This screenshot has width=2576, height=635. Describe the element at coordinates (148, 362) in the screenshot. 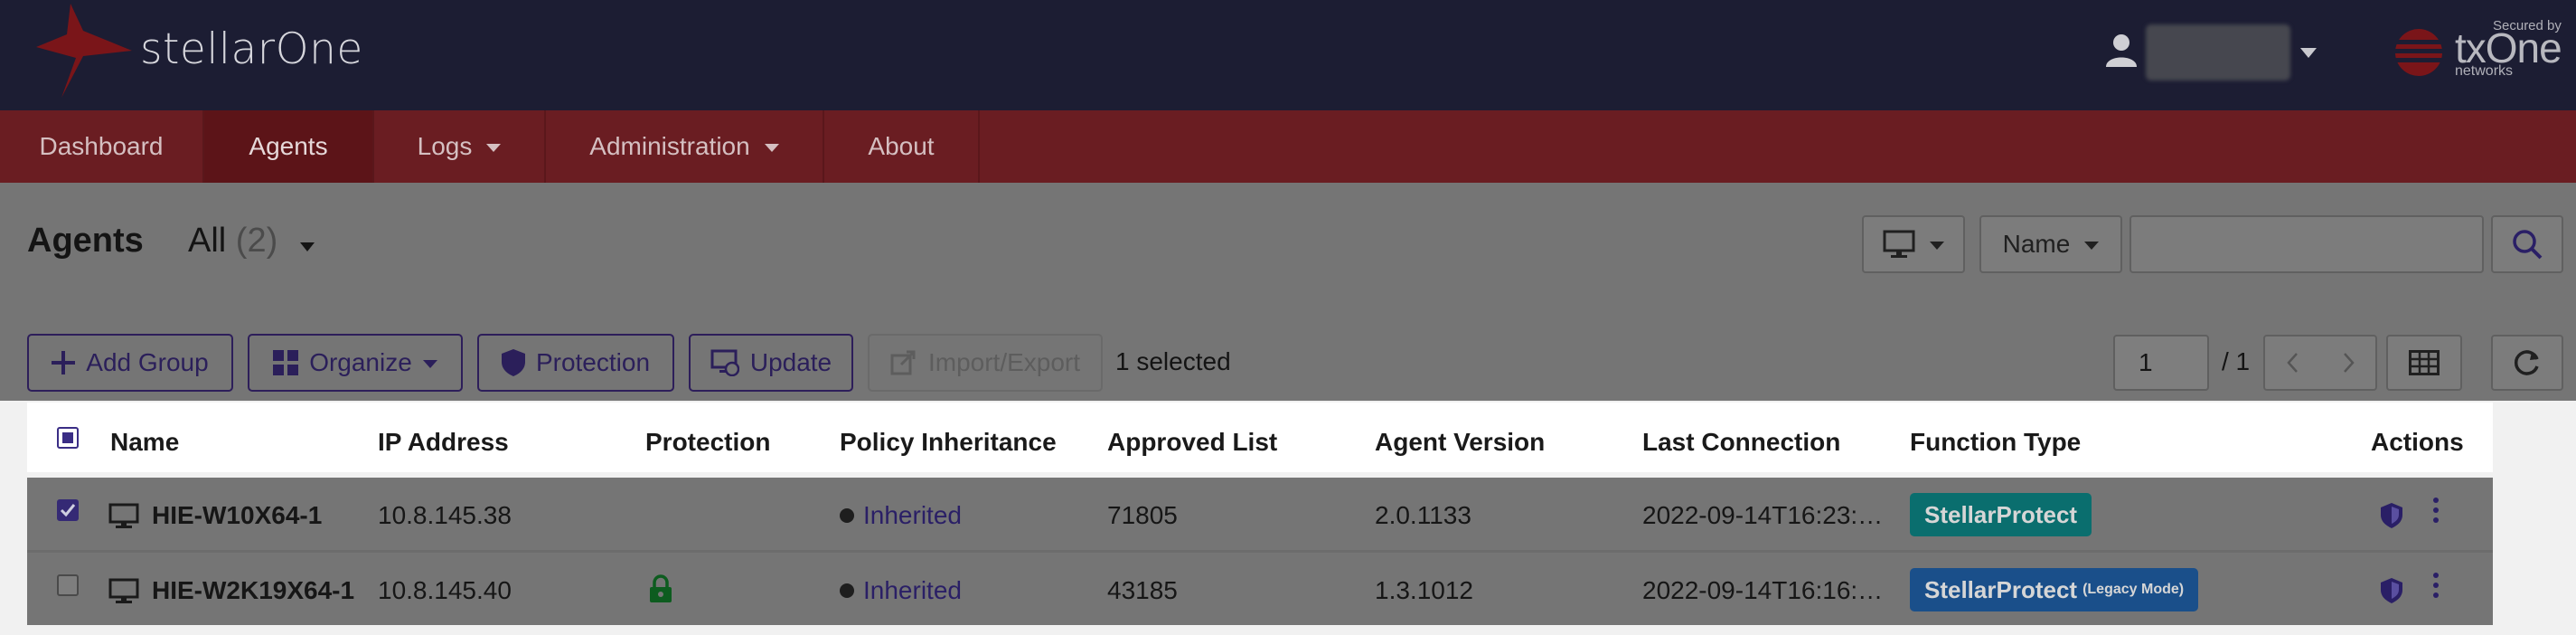

I see `add-group-label: Add Group` at that location.